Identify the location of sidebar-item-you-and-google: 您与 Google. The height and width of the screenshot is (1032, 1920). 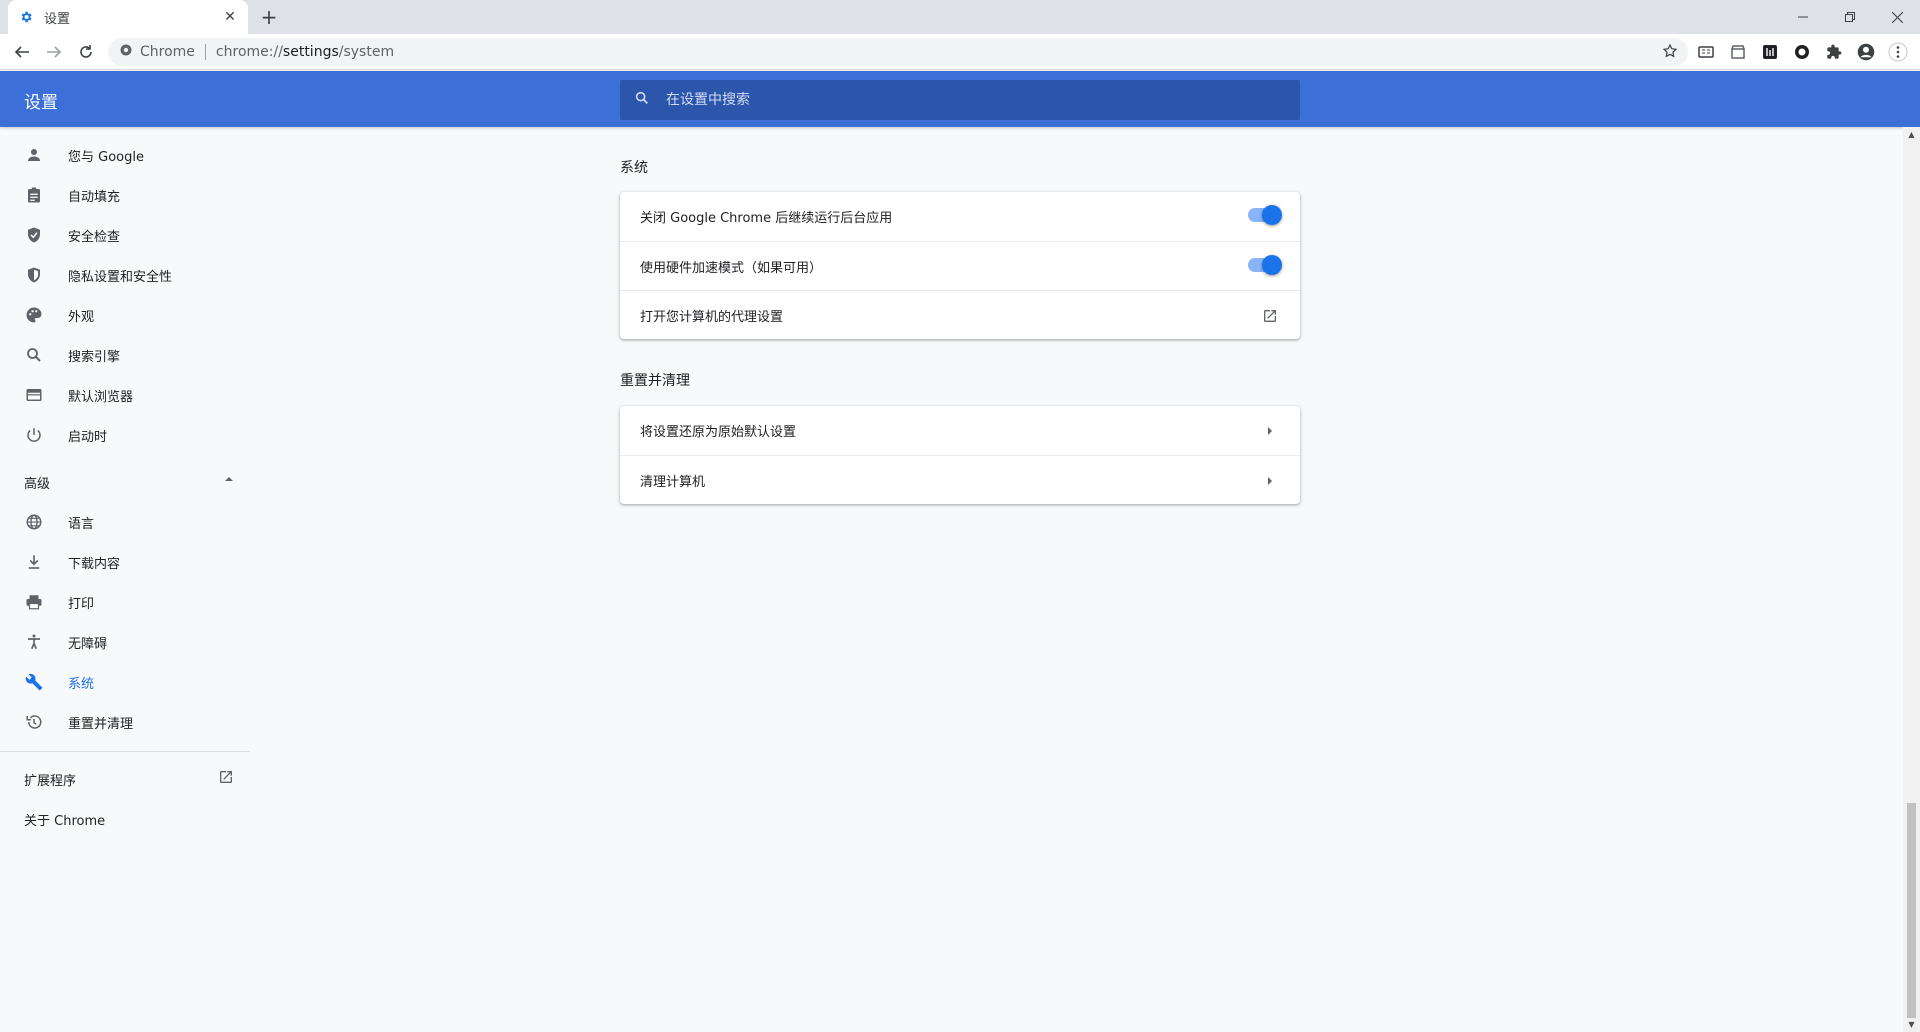
(125, 155).